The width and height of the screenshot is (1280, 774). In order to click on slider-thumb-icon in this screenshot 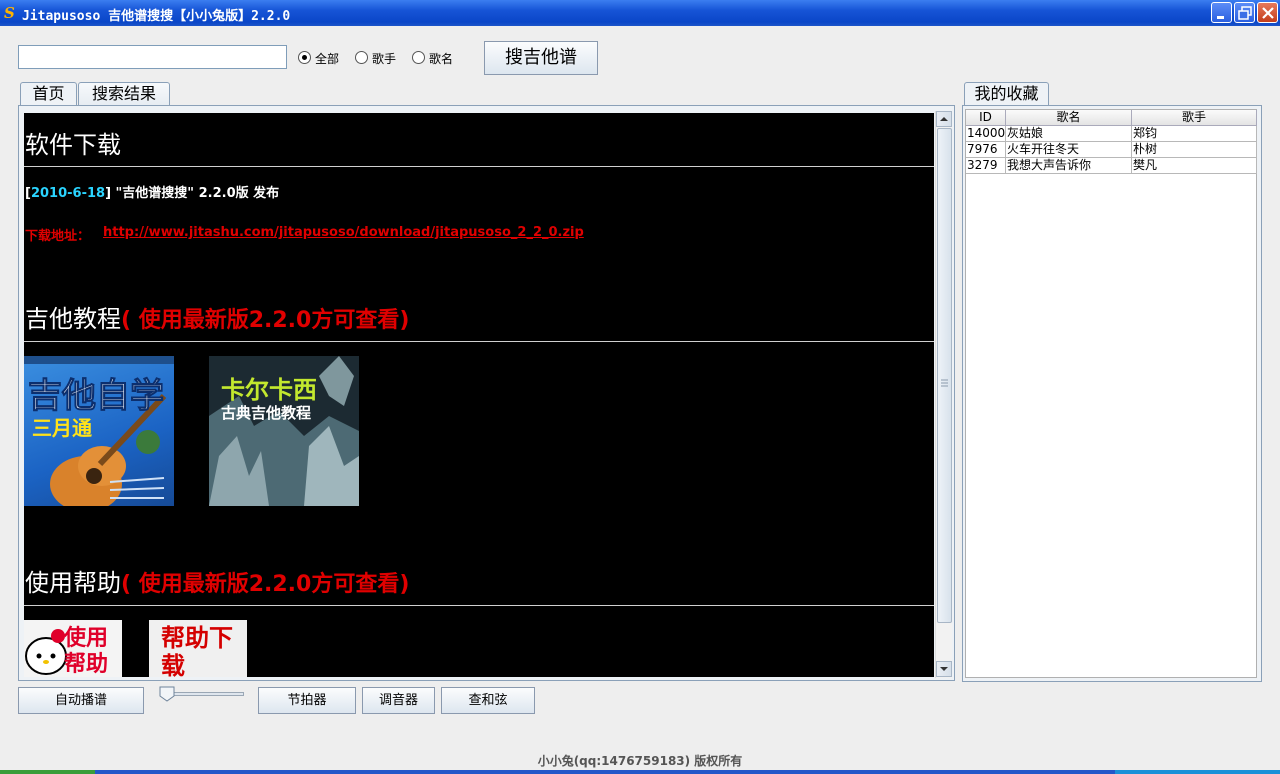, I will do `click(167, 694)`.